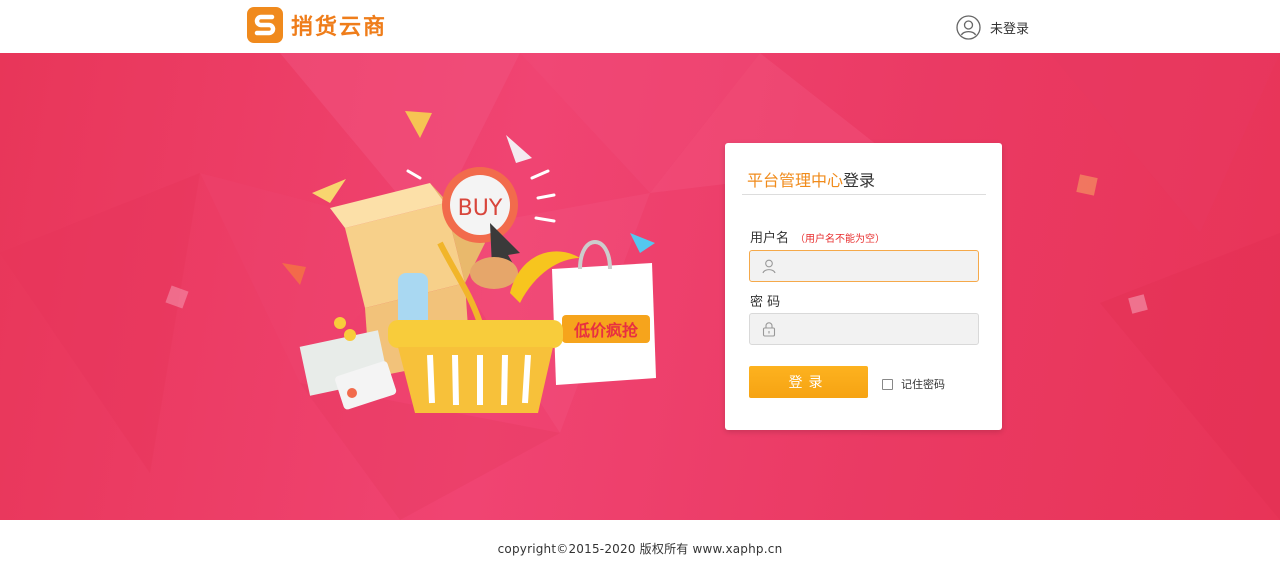  I want to click on login-status-label: 未登录, so click(1010, 29).